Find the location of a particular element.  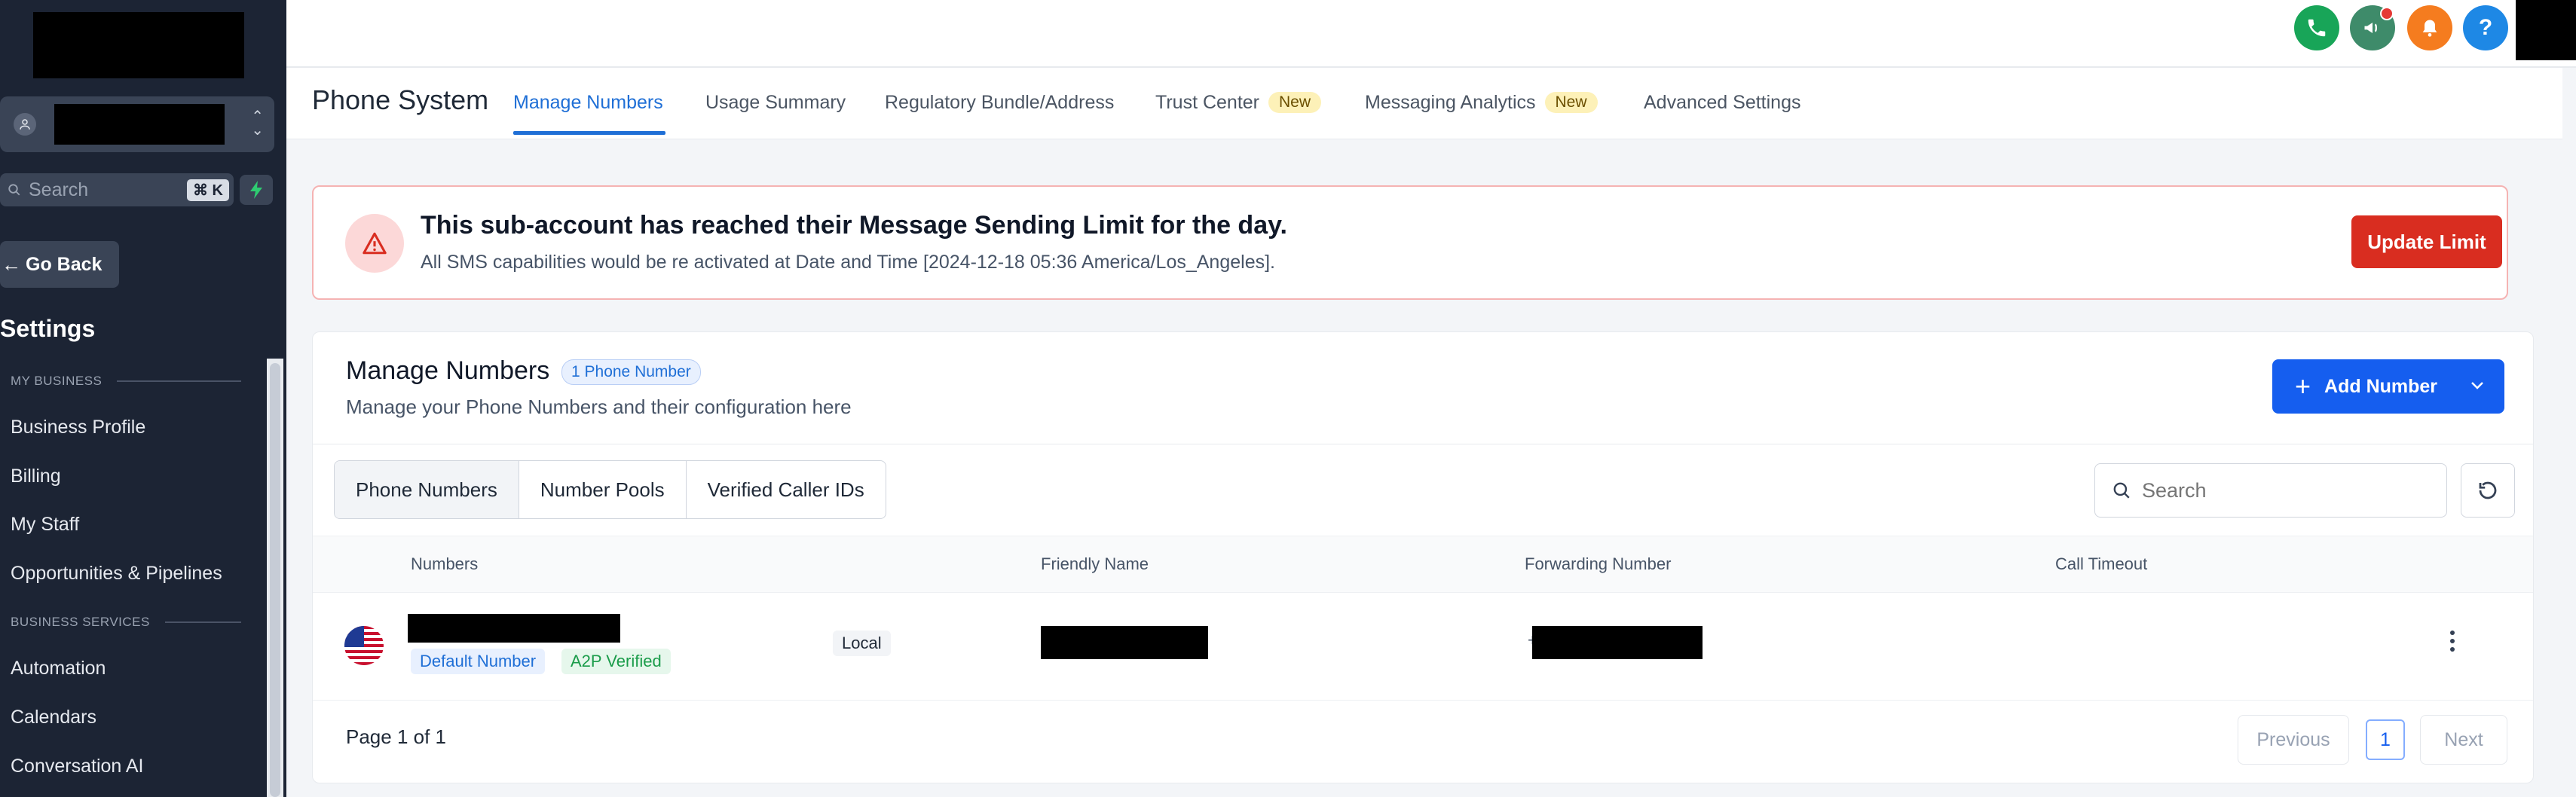

page-info: Page 1 of 1 is located at coordinates (396, 736).